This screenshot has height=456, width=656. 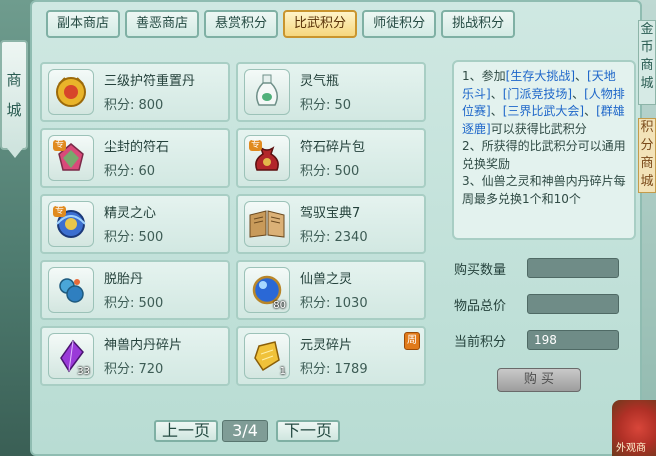 What do you see at coordinates (241, 24) in the screenshot?
I see `tab-bounty-points: 悬赏积分` at bounding box center [241, 24].